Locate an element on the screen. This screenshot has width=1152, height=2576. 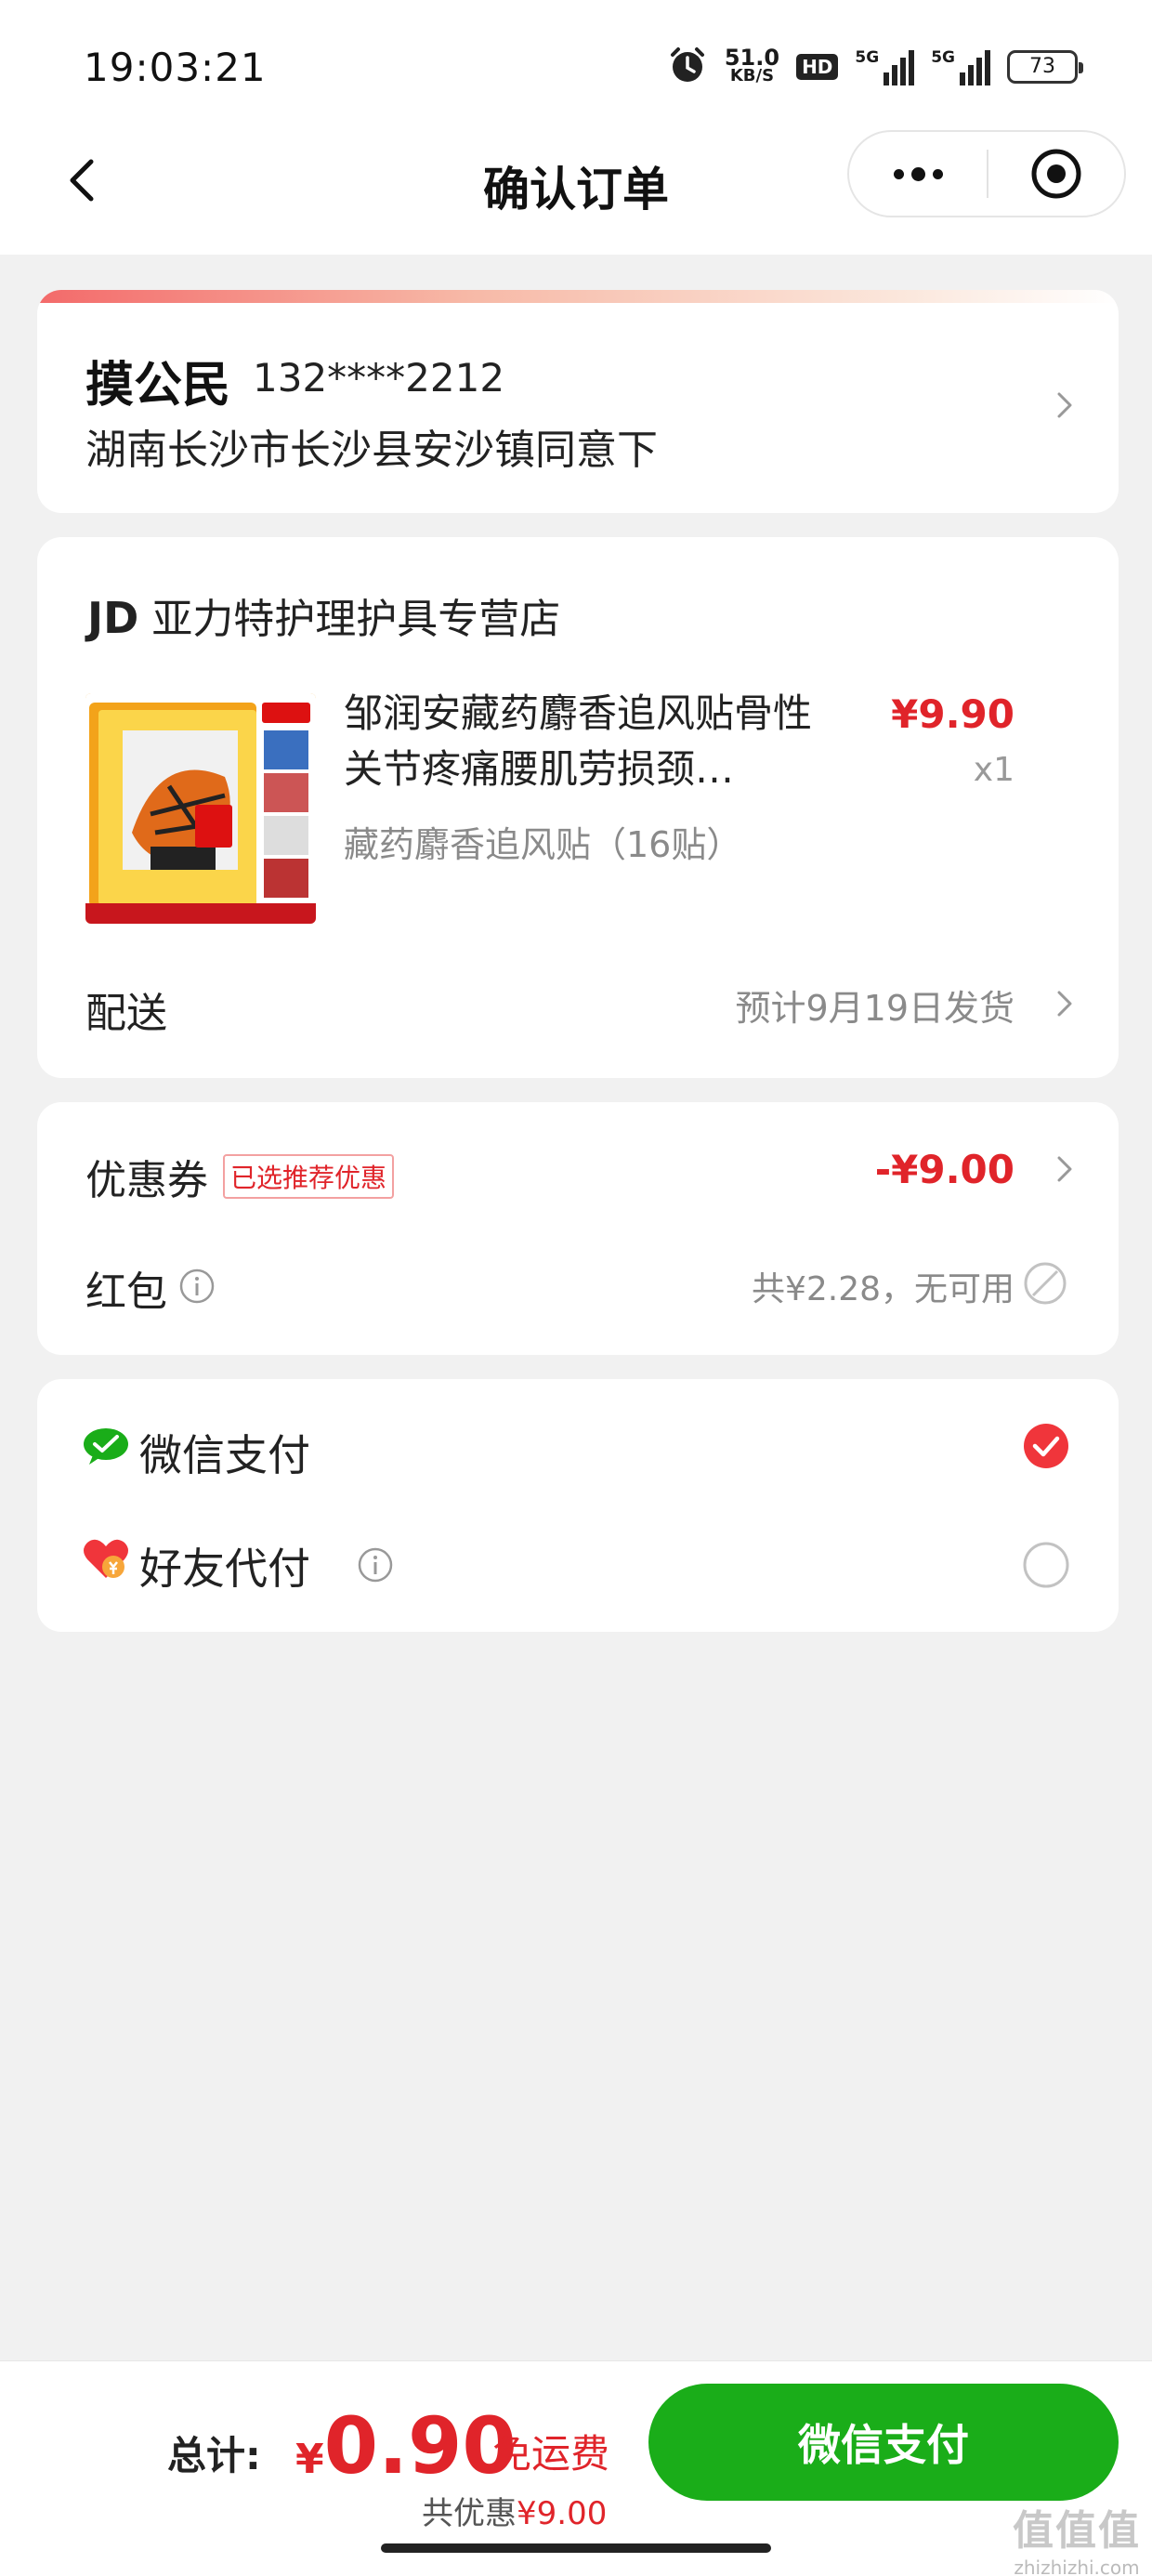
free-shipping-label: 免运费 is located at coordinates (551, 2454).